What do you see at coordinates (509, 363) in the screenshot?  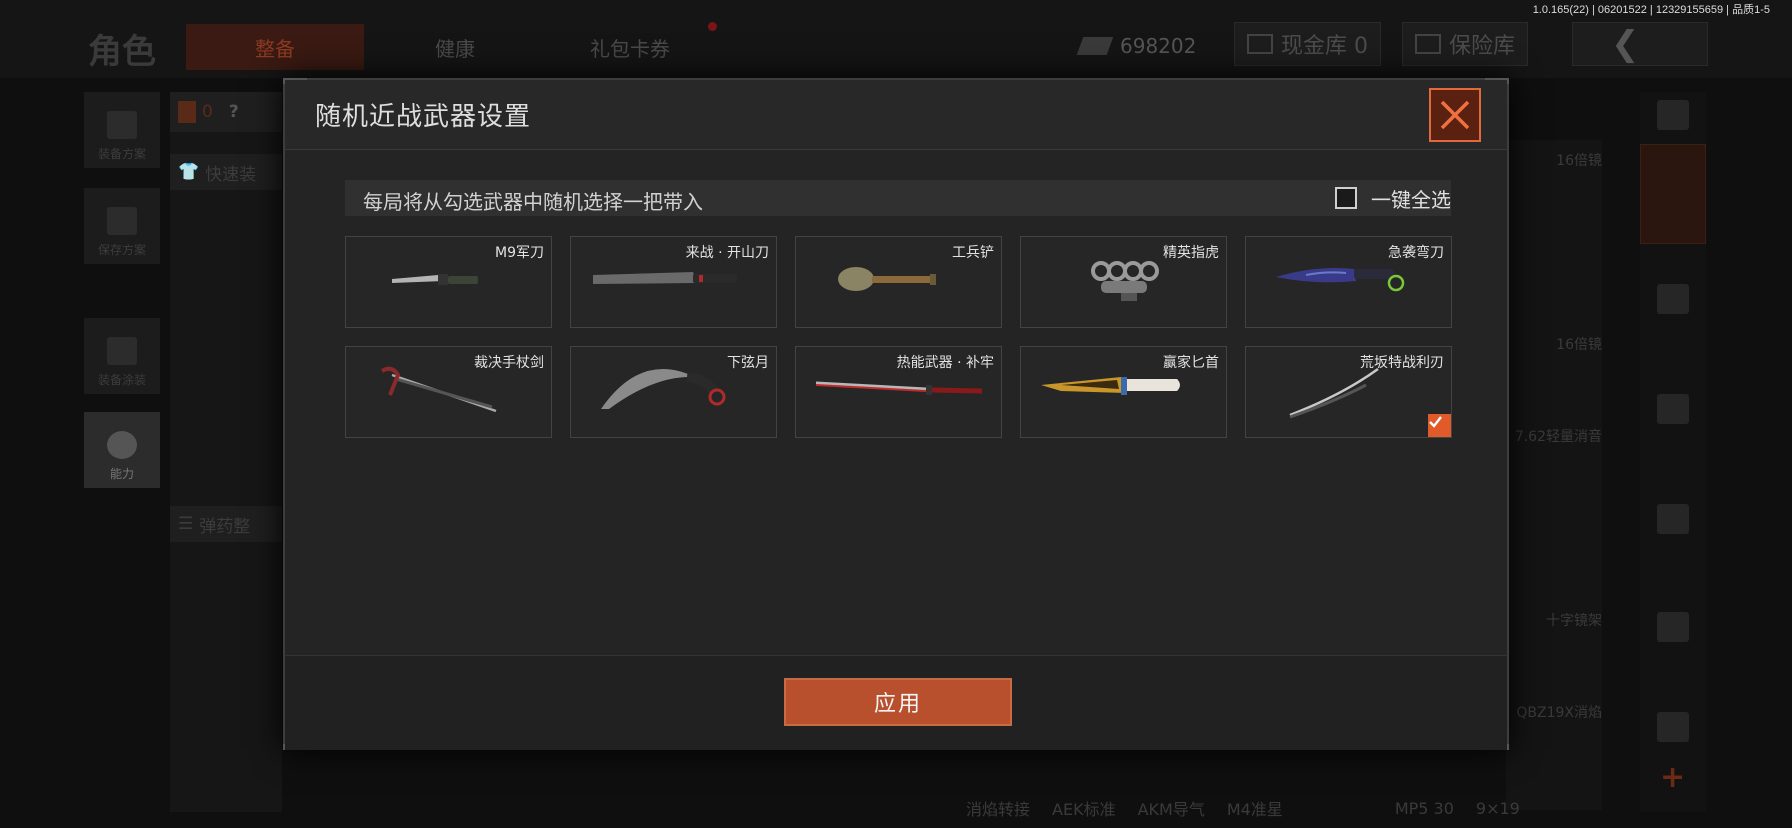 I see `weapon-name: 裁决手杖剑` at bounding box center [509, 363].